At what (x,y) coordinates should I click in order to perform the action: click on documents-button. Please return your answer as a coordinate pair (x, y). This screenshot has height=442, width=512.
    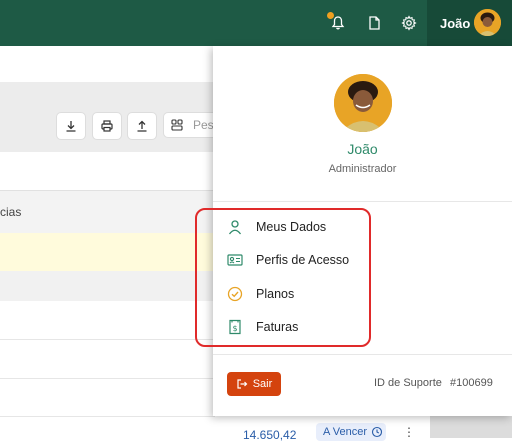
    Looking at the image, I should click on (374, 23).